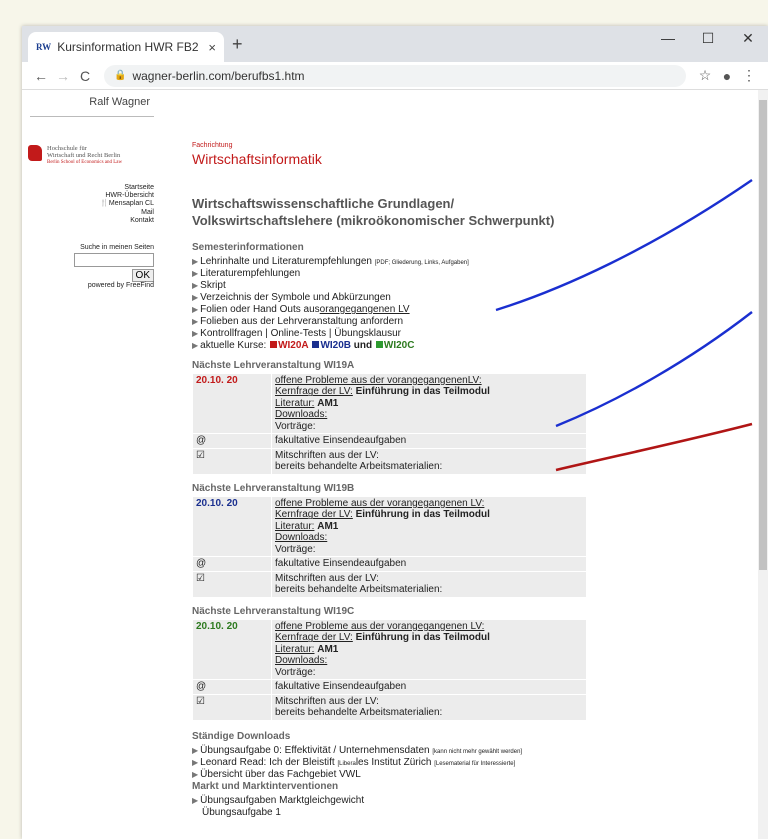 This screenshot has height=839, width=768. Describe the element at coordinates (392, 286) in the screenshot. I see `semester-item: ▶ Skript` at that location.